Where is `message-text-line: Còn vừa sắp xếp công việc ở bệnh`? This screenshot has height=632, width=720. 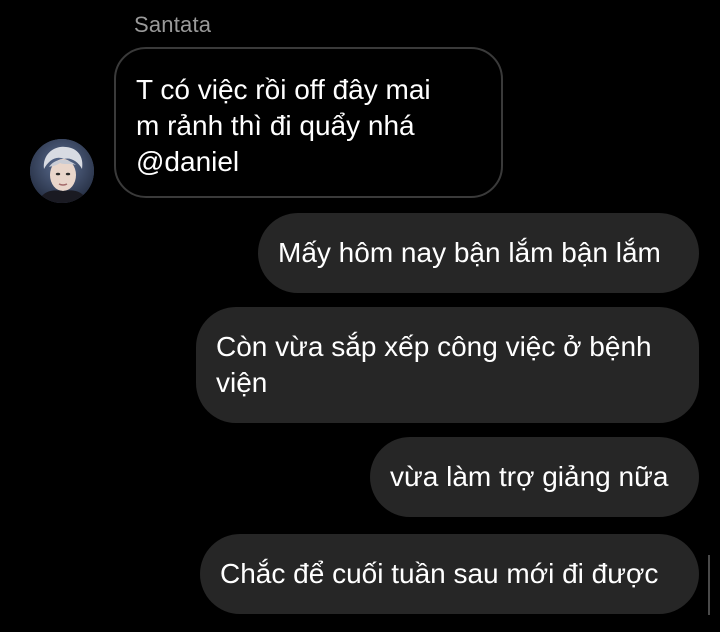
message-text-line: Còn vừa sắp xếp công việc ở bệnh is located at coordinates (434, 346).